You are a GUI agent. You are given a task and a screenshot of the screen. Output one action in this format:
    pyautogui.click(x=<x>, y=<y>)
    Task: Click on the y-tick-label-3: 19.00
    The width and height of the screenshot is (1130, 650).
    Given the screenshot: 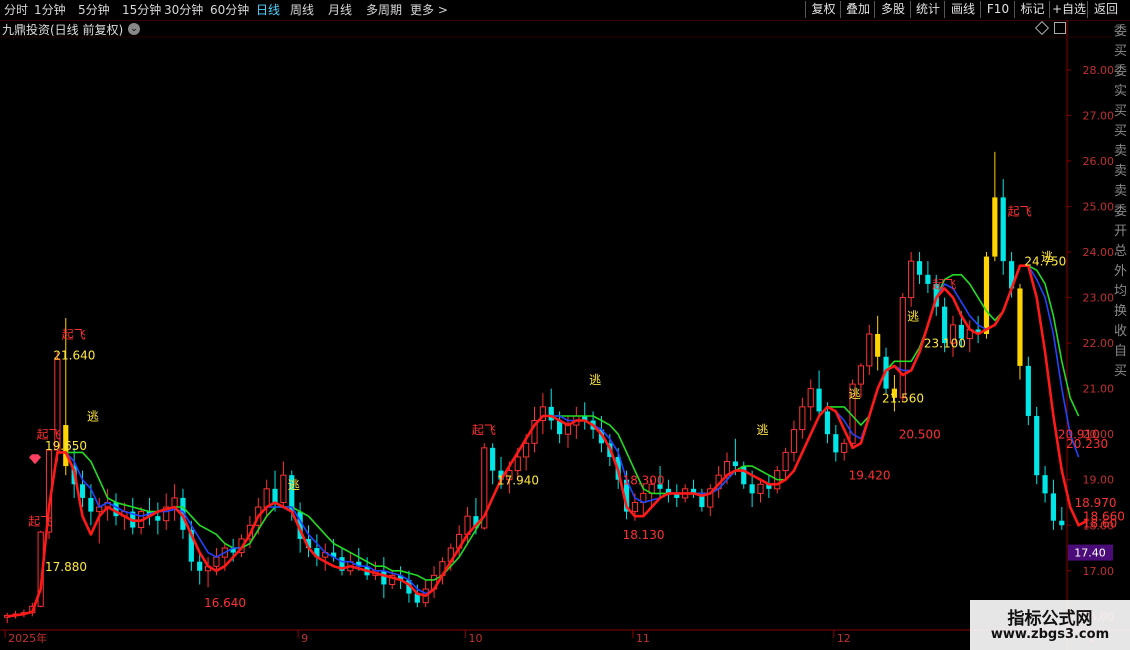 What is the action you would take?
    pyautogui.click(x=1099, y=480)
    